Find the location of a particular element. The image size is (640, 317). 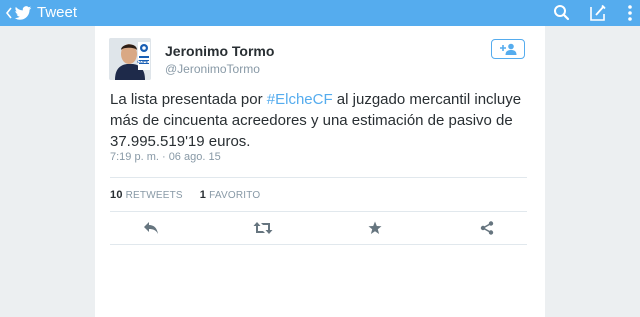

retweets-stat: 10 RETWEETS is located at coordinates (146, 195).